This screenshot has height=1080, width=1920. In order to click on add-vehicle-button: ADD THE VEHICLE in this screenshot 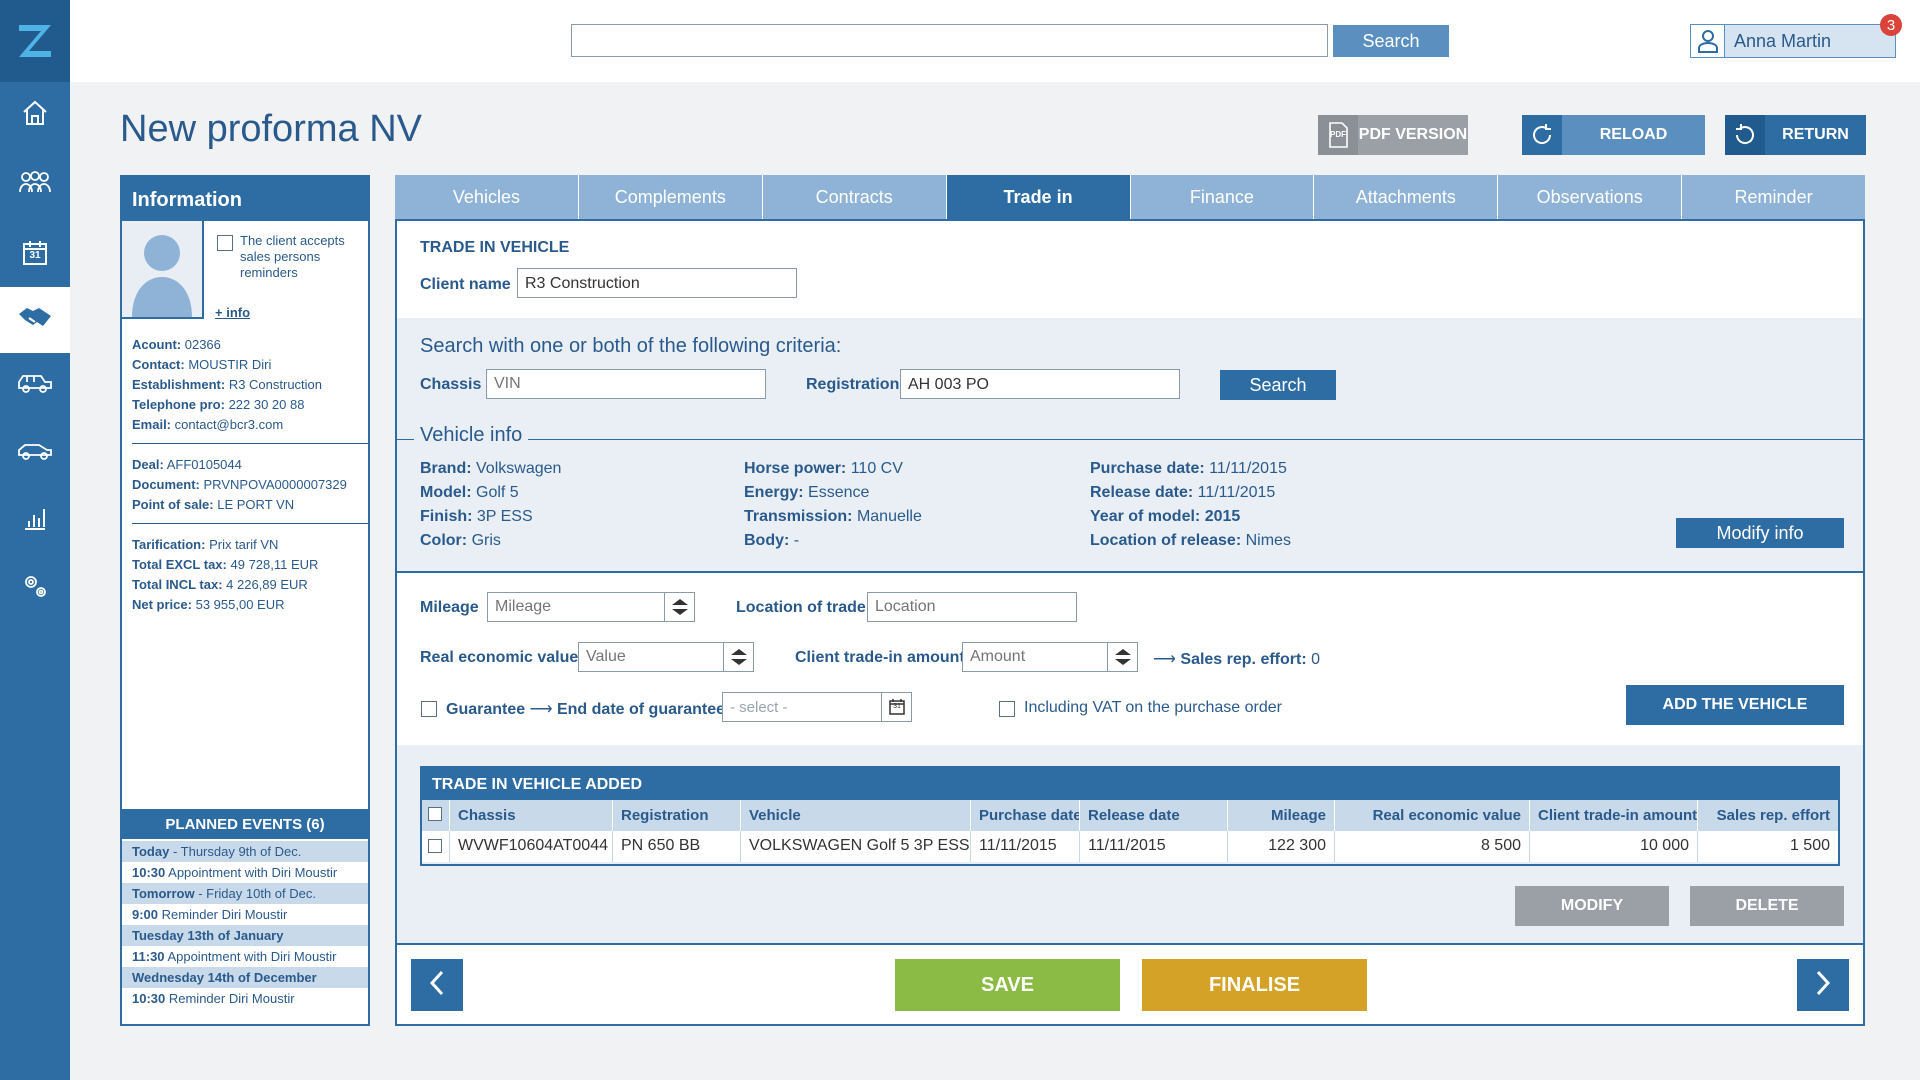, I will do `click(1735, 705)`.